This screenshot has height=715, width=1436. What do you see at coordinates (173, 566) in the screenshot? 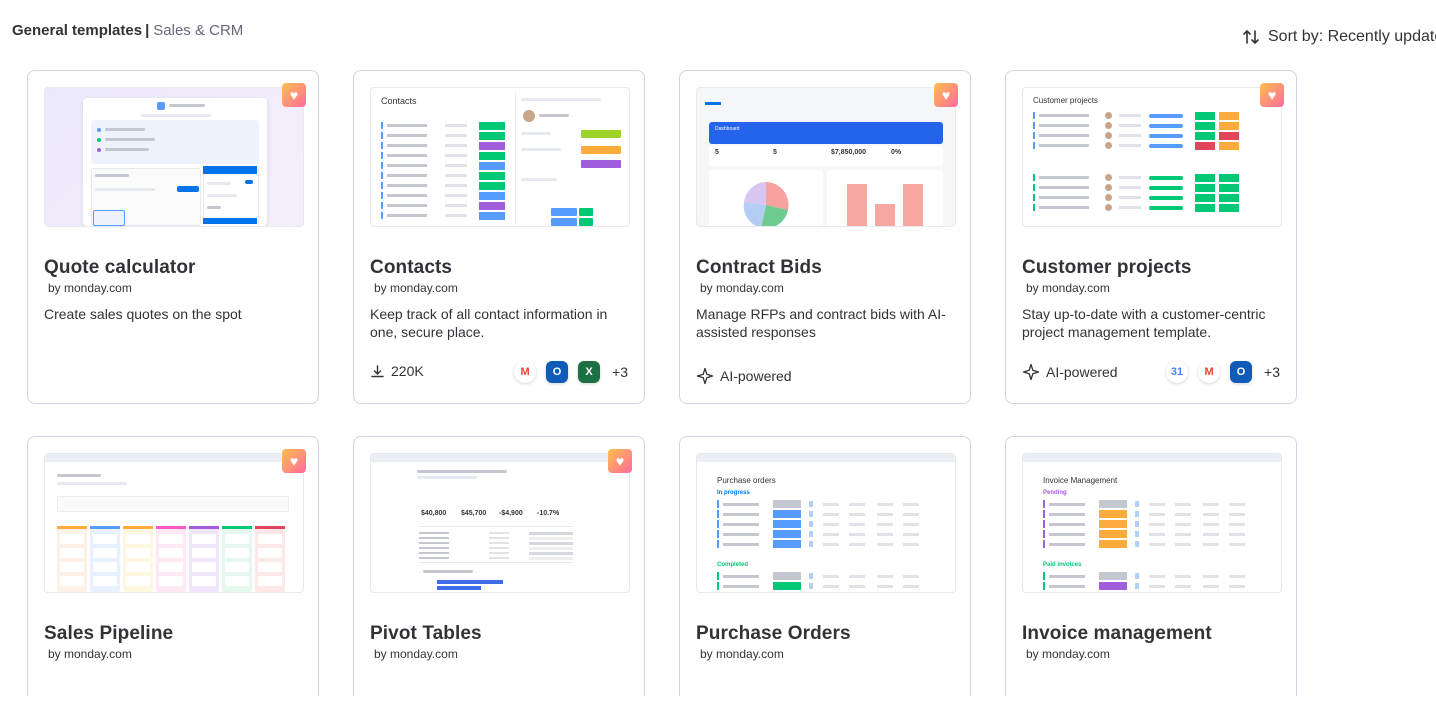
I see `template-card-sales-pipeline: ♥ Sales Pipeline by monday.com` at bounding box center [173, 566].